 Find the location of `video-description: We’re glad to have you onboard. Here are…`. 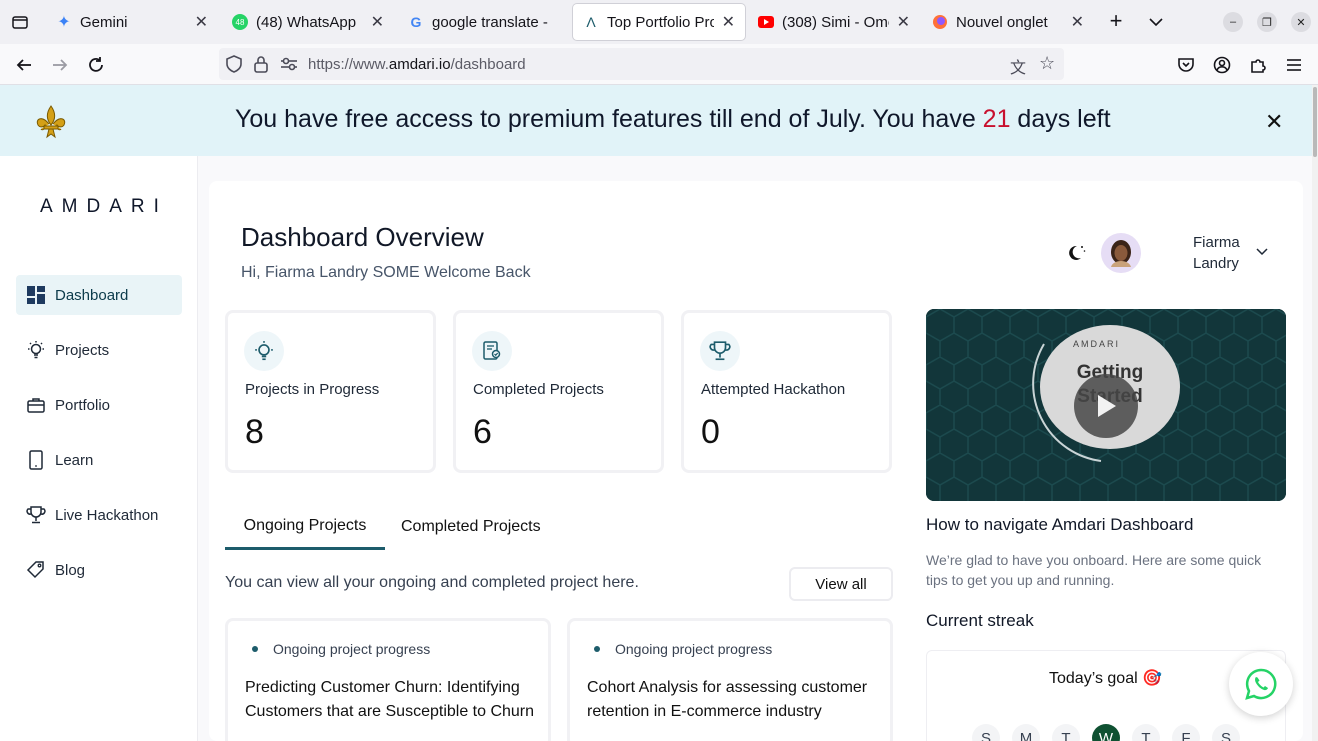

video-description: We’re glad to have you onboard. Here are… is located at coordinates (1094, 570).